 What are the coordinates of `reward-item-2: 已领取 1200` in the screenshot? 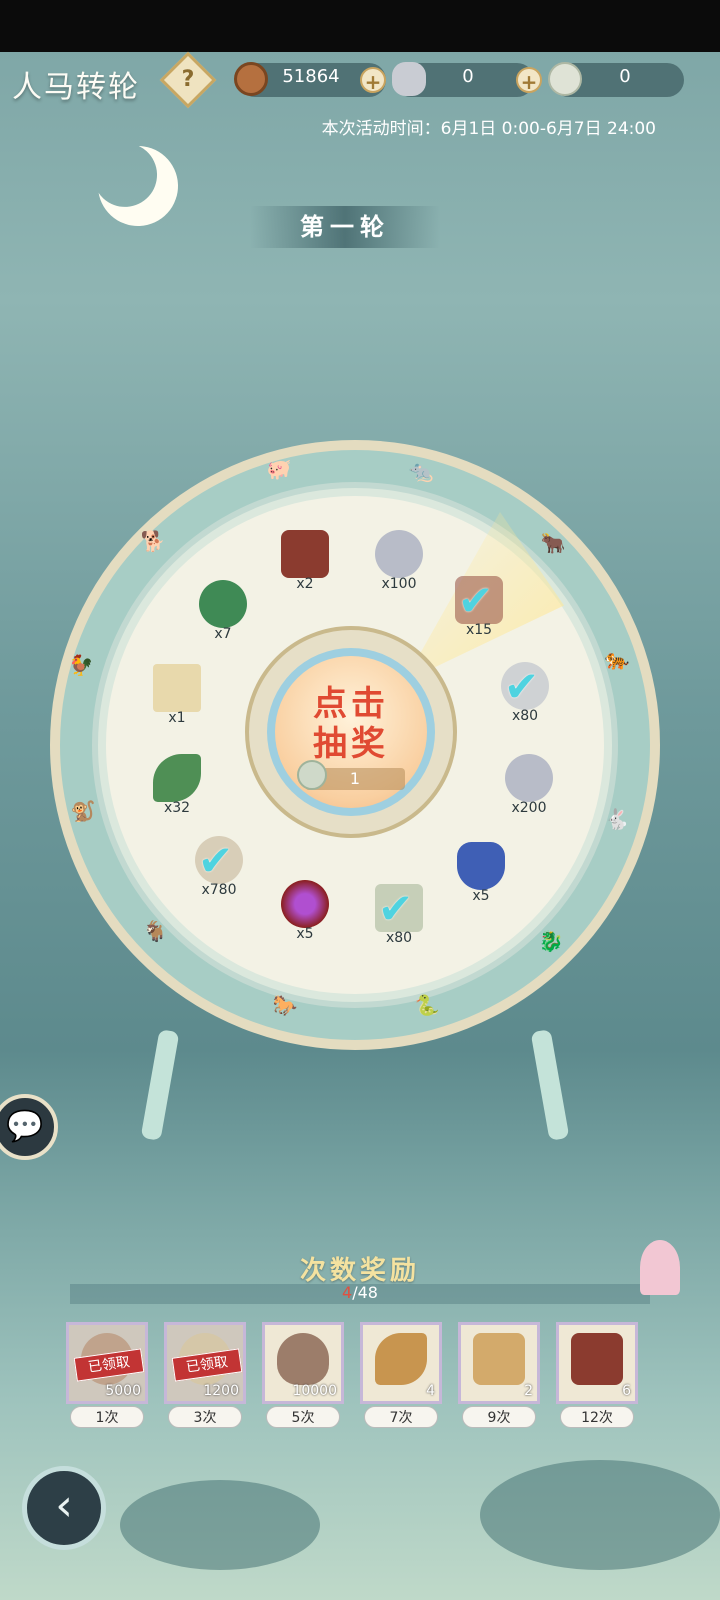 It's located at (205, 1363).